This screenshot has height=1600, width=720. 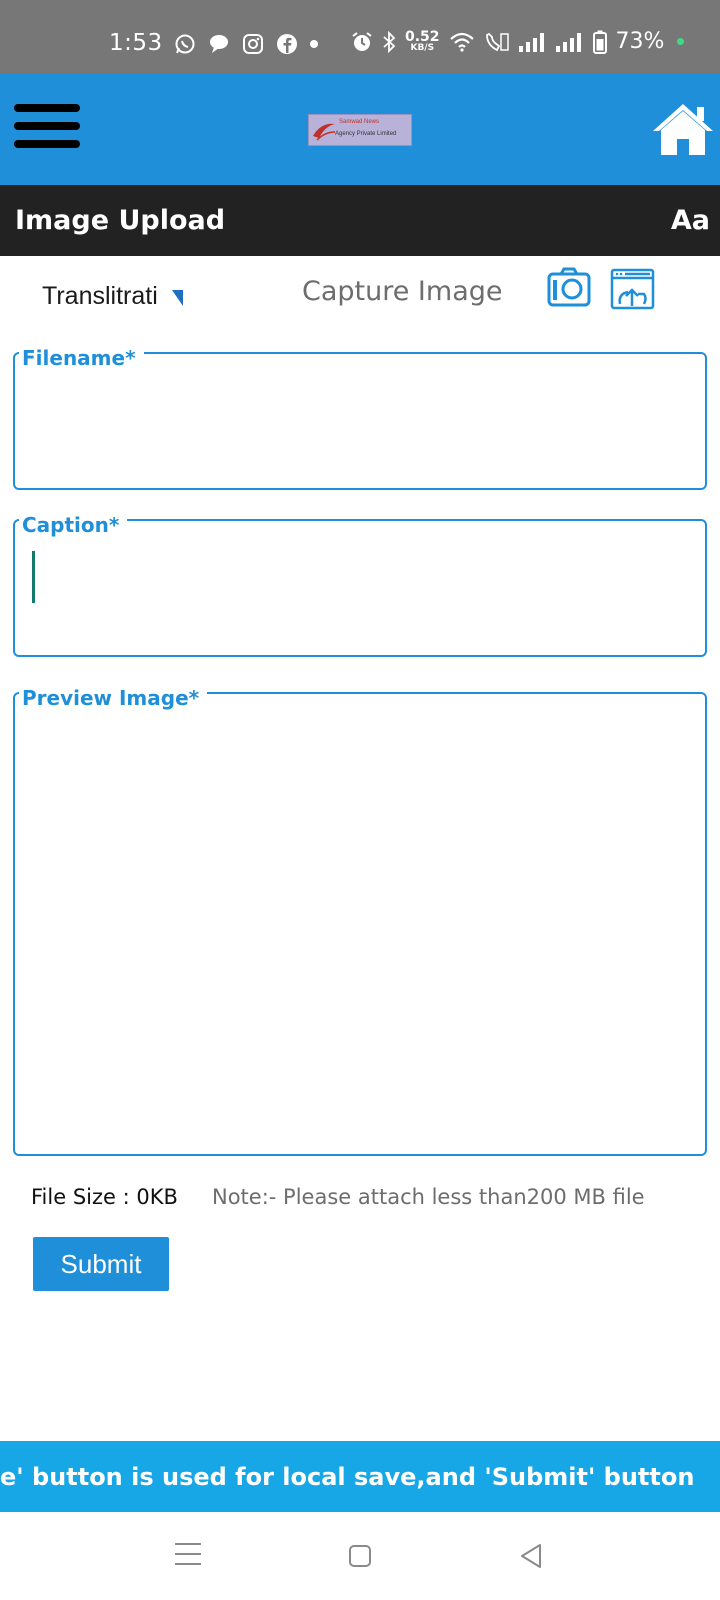 I want to click on camera-icon, so click(x=569, y=287).